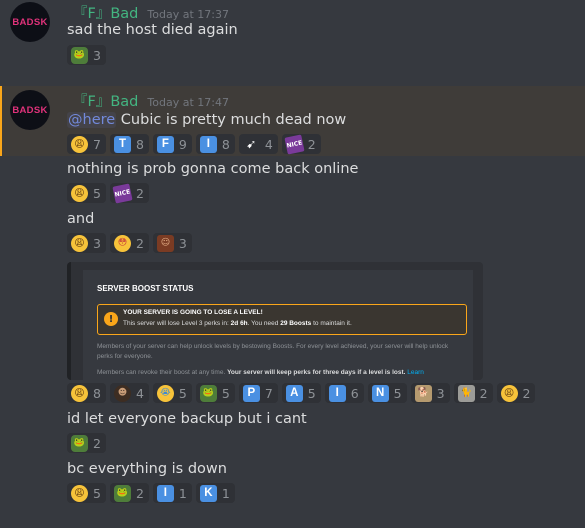 Image resolution: width=585 pixels, height=528 pixels. I want to click on message-text: sad the host died again, so click(152, 30).